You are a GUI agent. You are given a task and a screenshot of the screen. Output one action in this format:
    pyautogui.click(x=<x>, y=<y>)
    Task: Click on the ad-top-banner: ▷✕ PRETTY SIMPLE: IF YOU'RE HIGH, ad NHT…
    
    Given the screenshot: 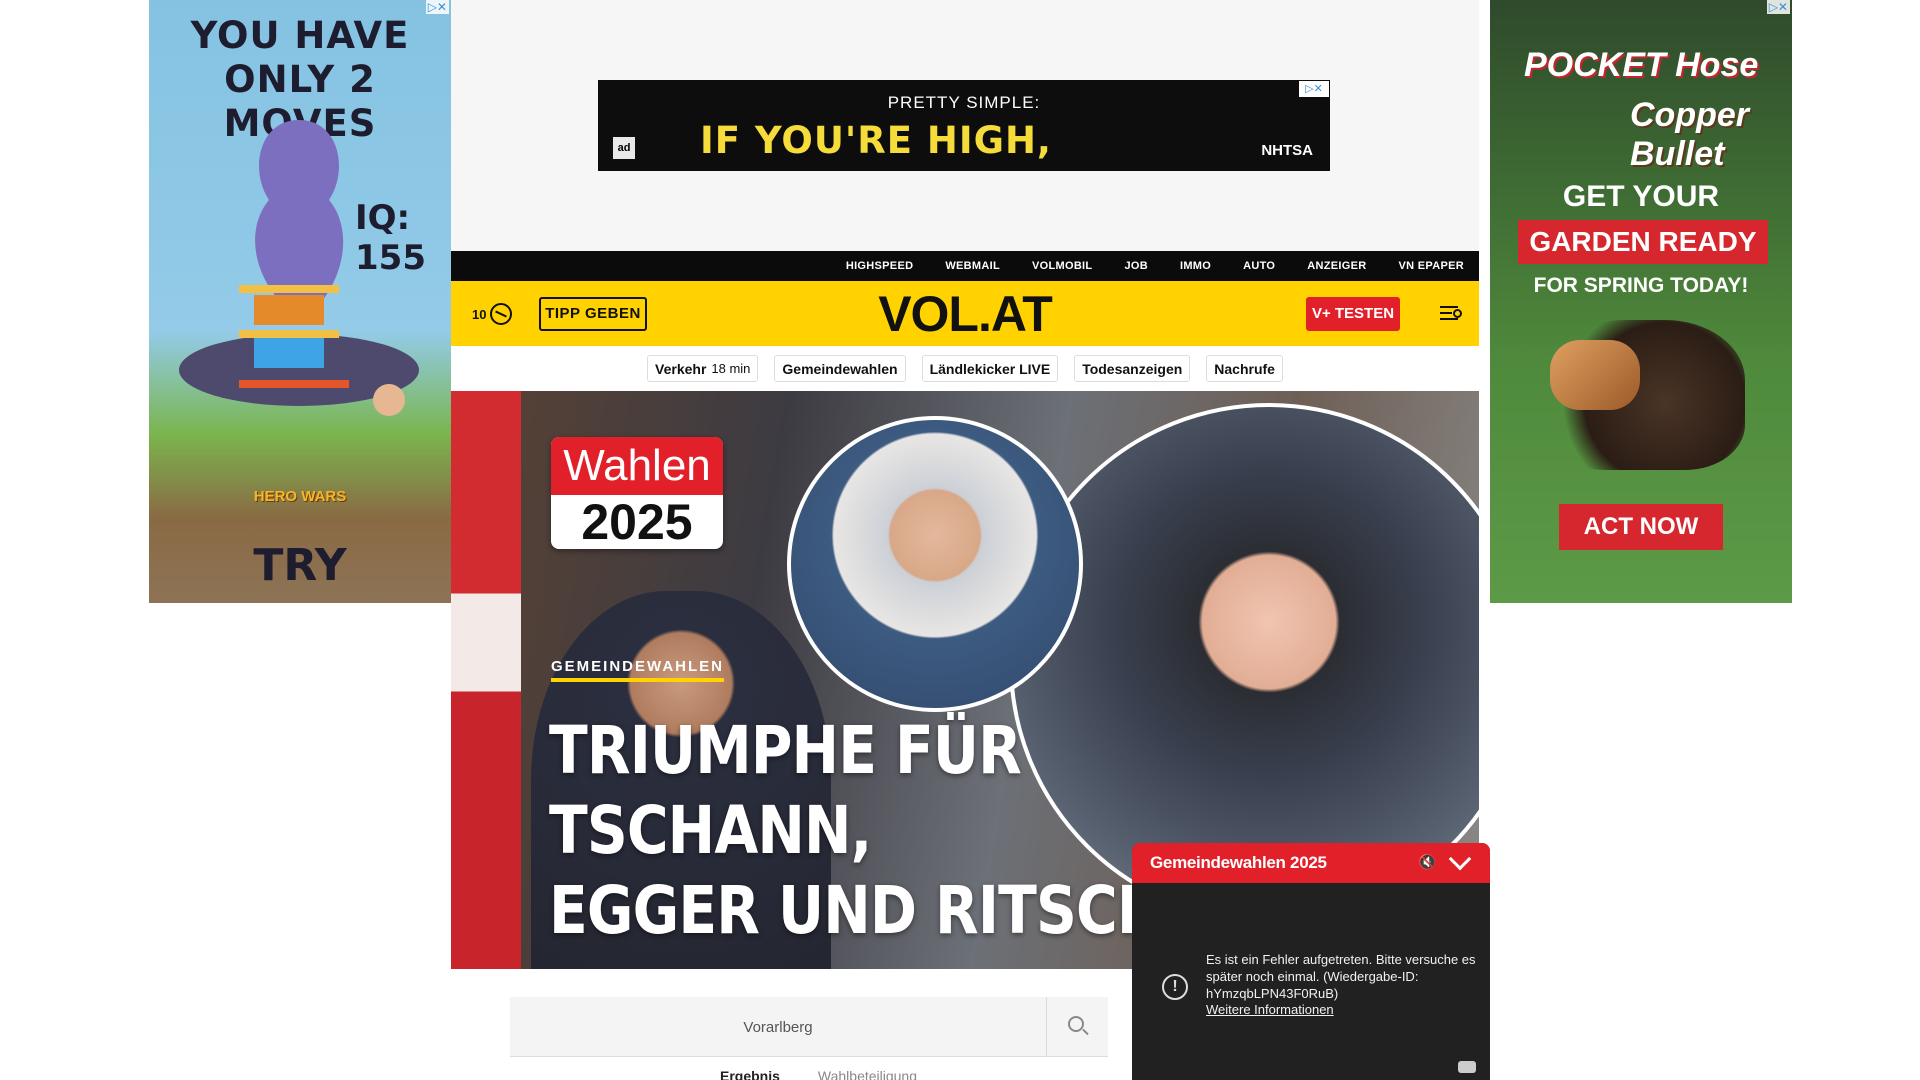 What is the action you would take?
    pyautogui.click(x=964, y=125)
    